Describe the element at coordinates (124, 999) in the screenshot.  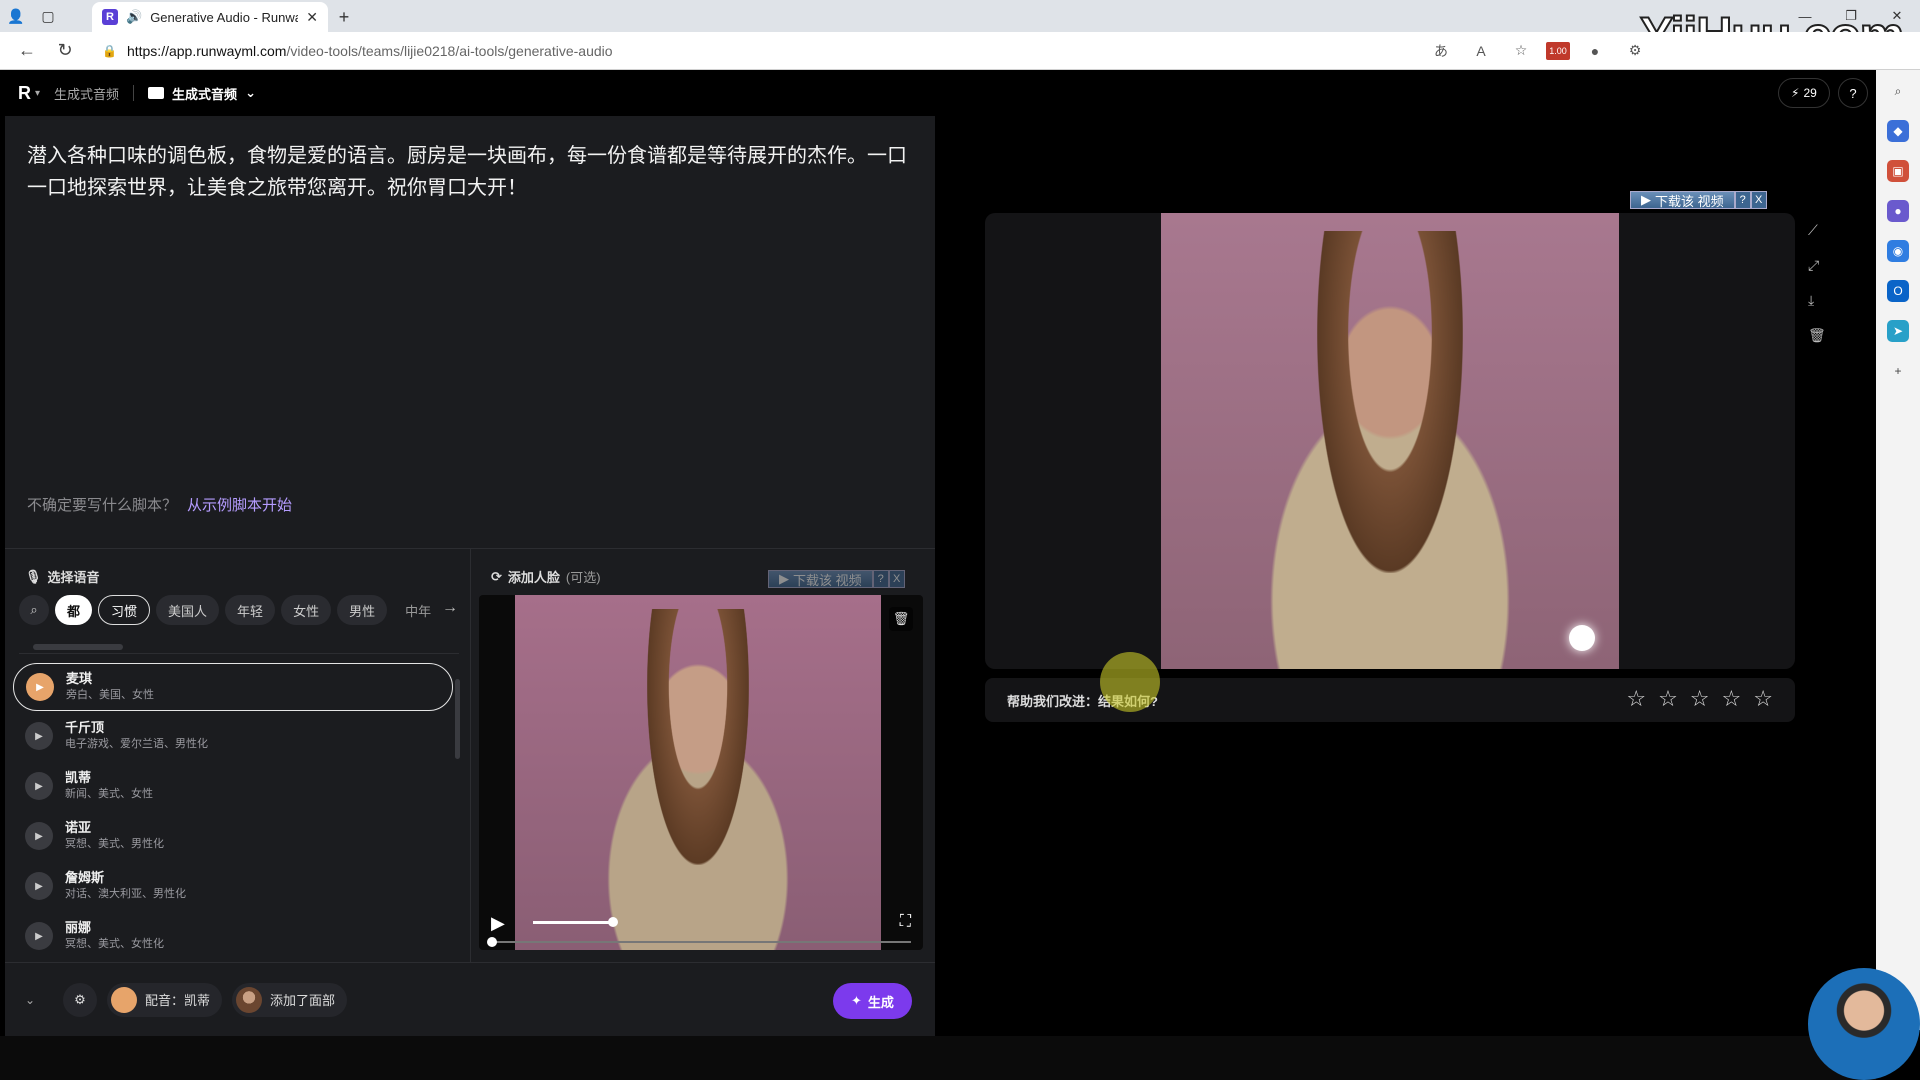
I see `voice-avatar` at that location.